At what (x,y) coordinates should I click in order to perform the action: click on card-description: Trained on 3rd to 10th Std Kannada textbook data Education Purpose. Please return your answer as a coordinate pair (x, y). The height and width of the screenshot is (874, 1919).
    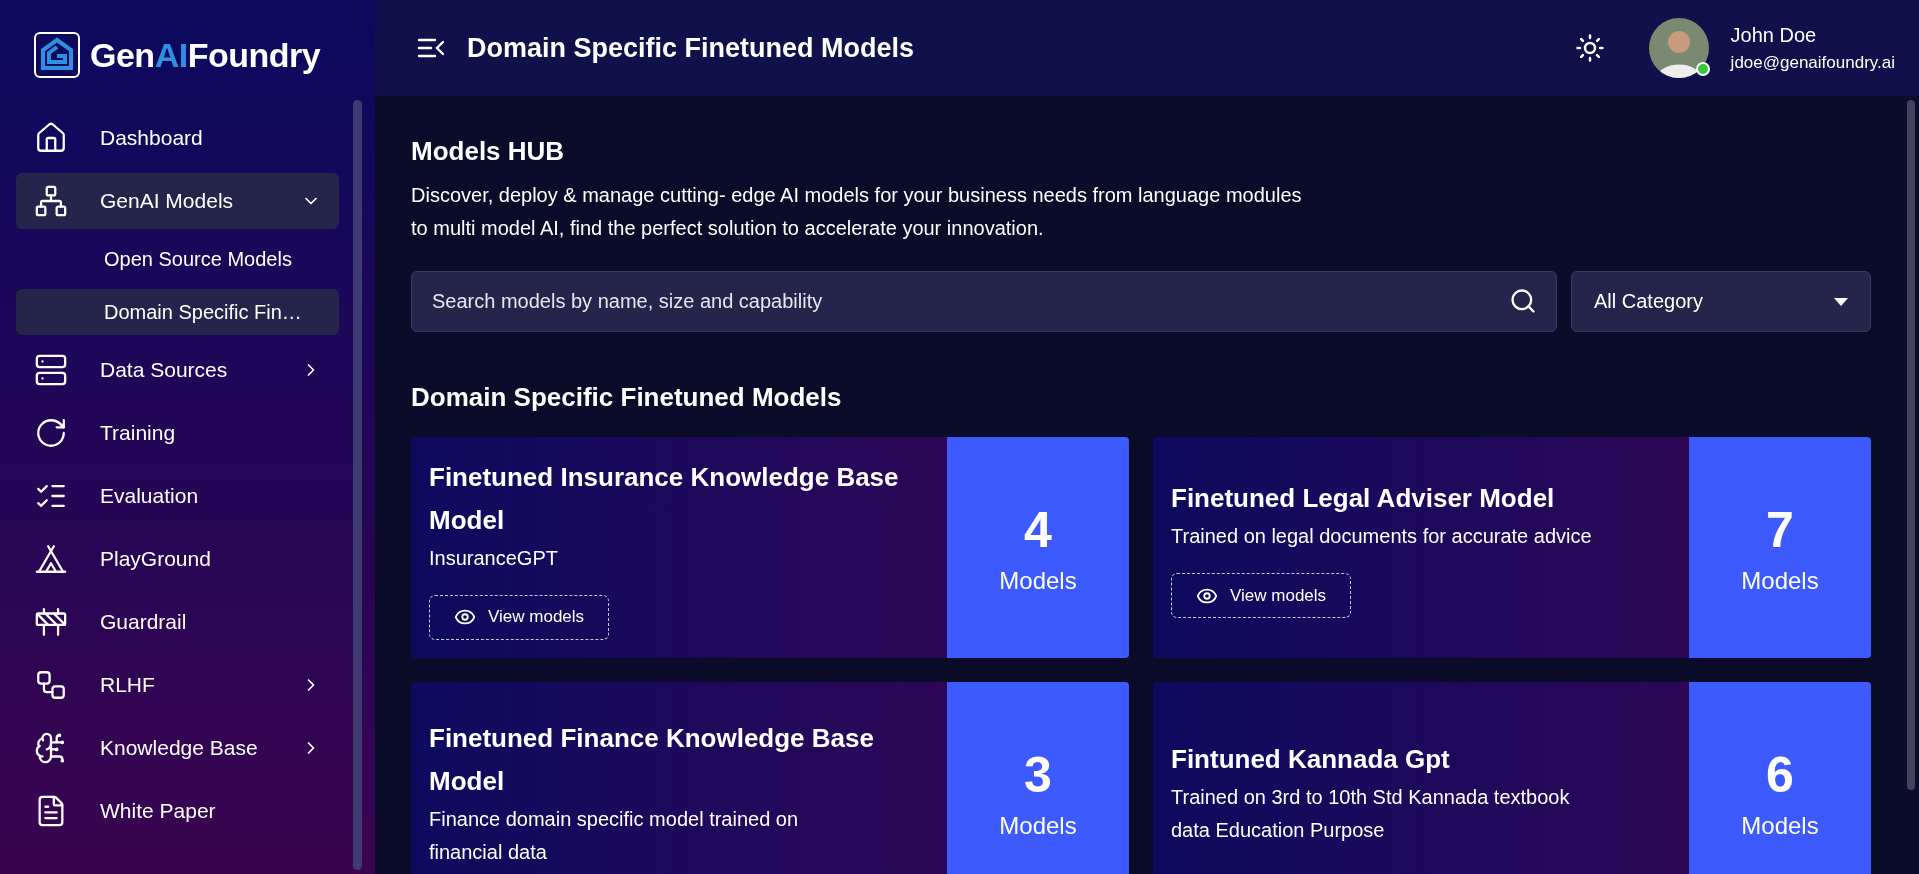
    Looking at the image, I should click on (1371, 814).